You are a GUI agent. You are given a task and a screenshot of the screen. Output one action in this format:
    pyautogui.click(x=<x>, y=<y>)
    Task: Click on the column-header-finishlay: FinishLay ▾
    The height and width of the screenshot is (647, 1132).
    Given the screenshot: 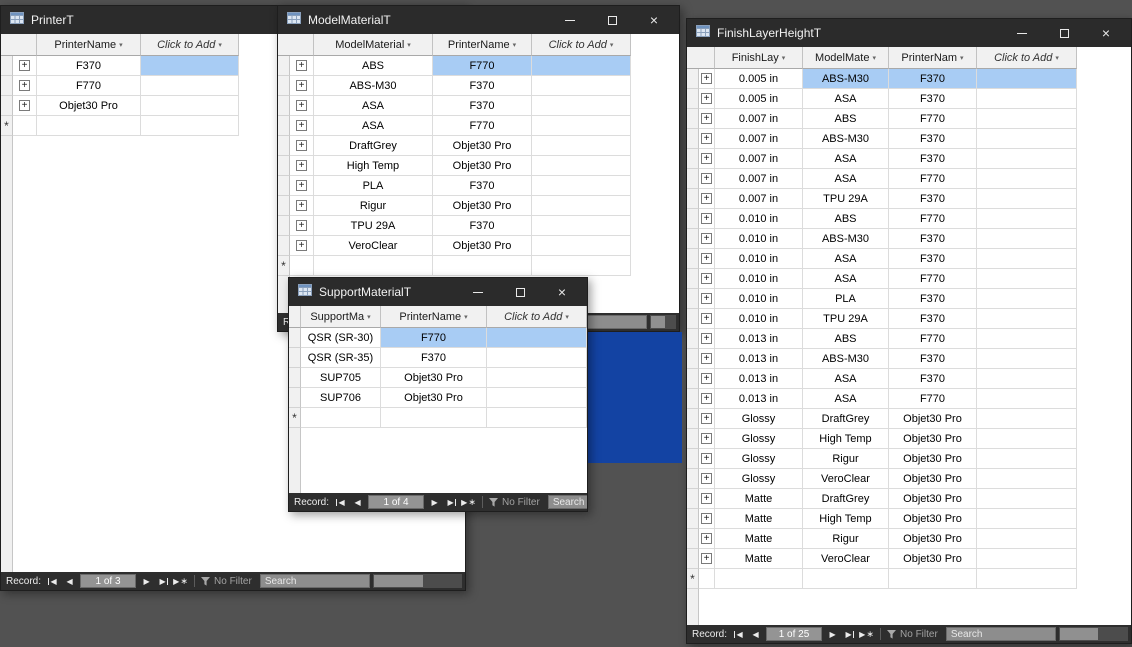 What is the action you would take?
    pyautogui.click(x=759, y=58)
    